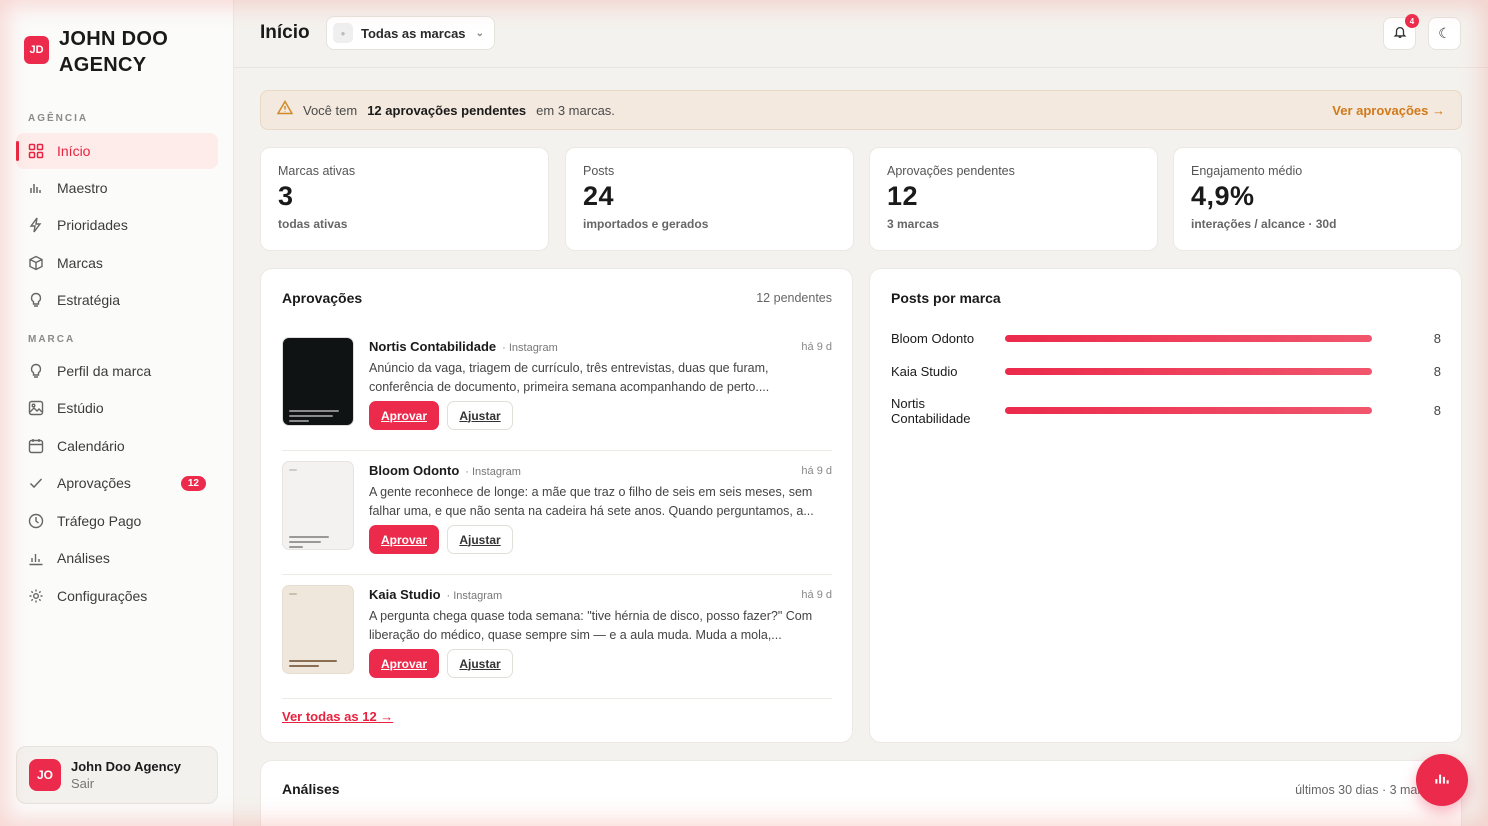  I want to click on sidebar-item-label: Prioridades, so click(92, 225).